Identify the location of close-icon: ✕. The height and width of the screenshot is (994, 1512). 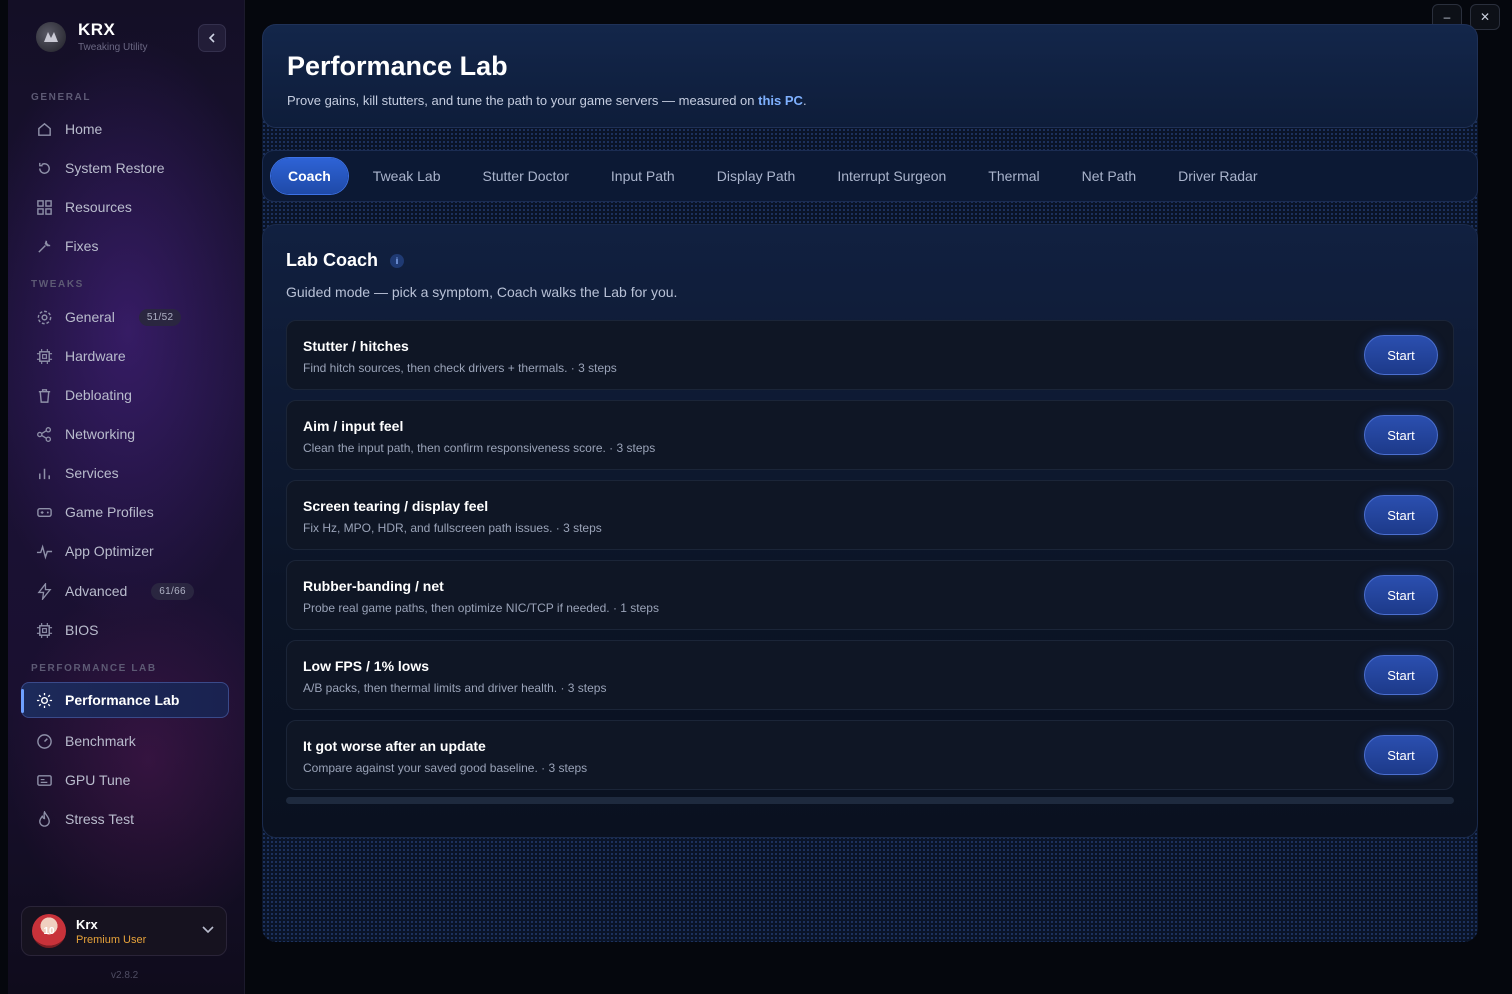
(1485, 17).